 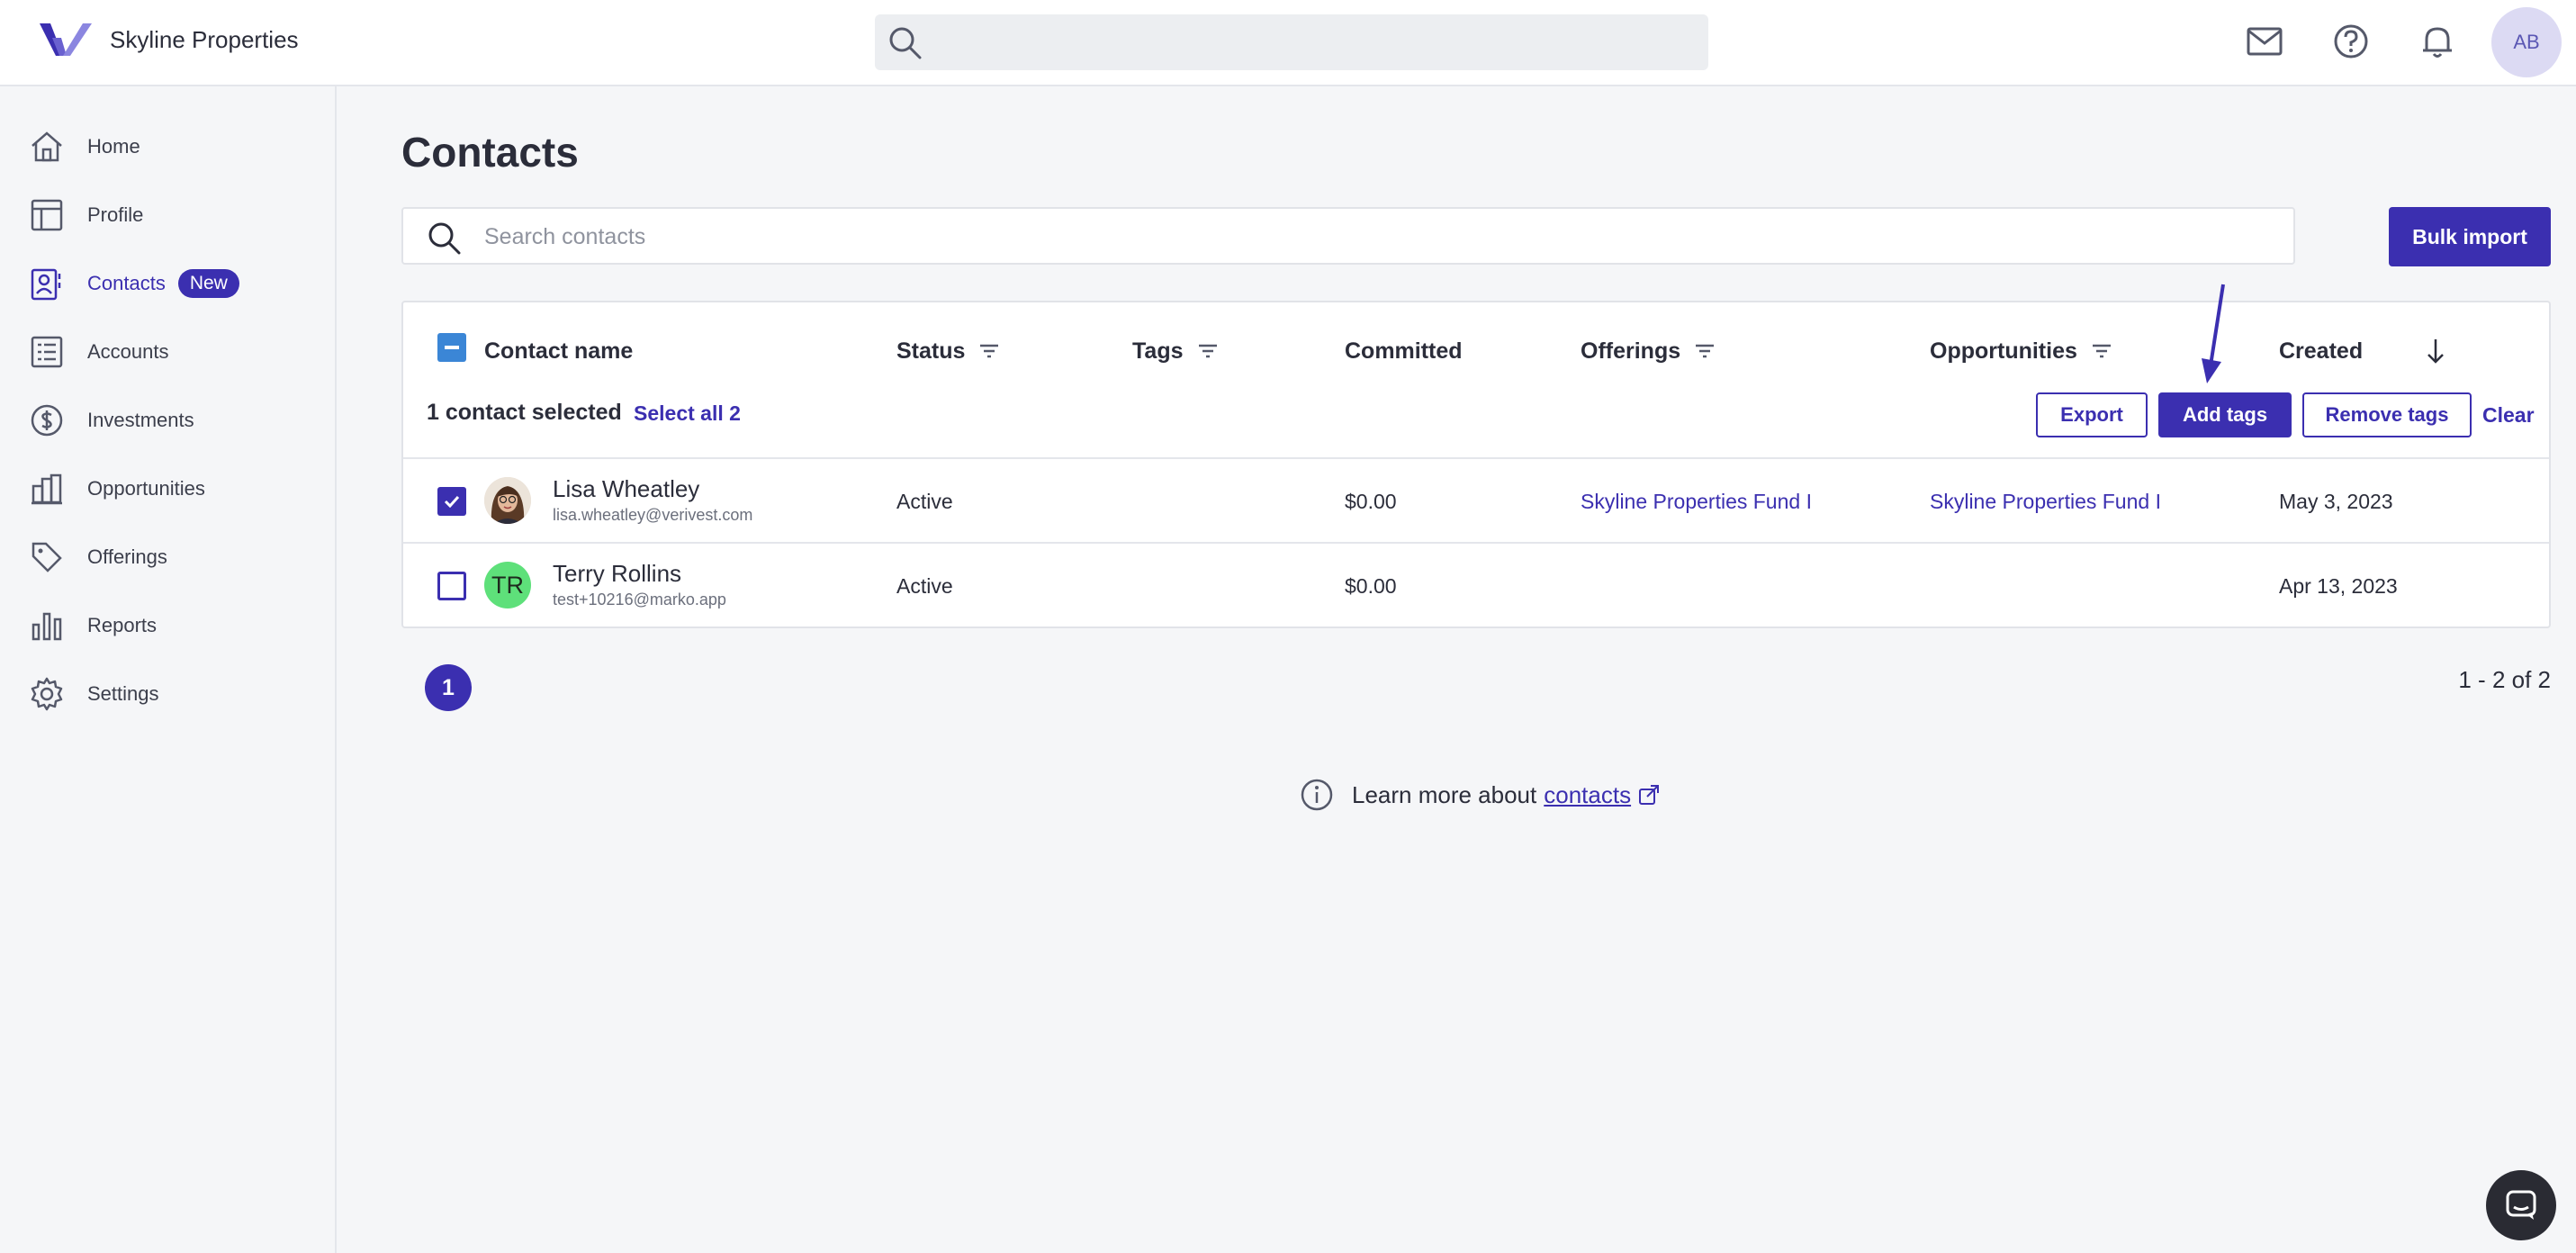 What do you see at coordinates (113, 146) in the screenshot?
I see `sidebar-item-label: Home` at bounding box center [113, 146].